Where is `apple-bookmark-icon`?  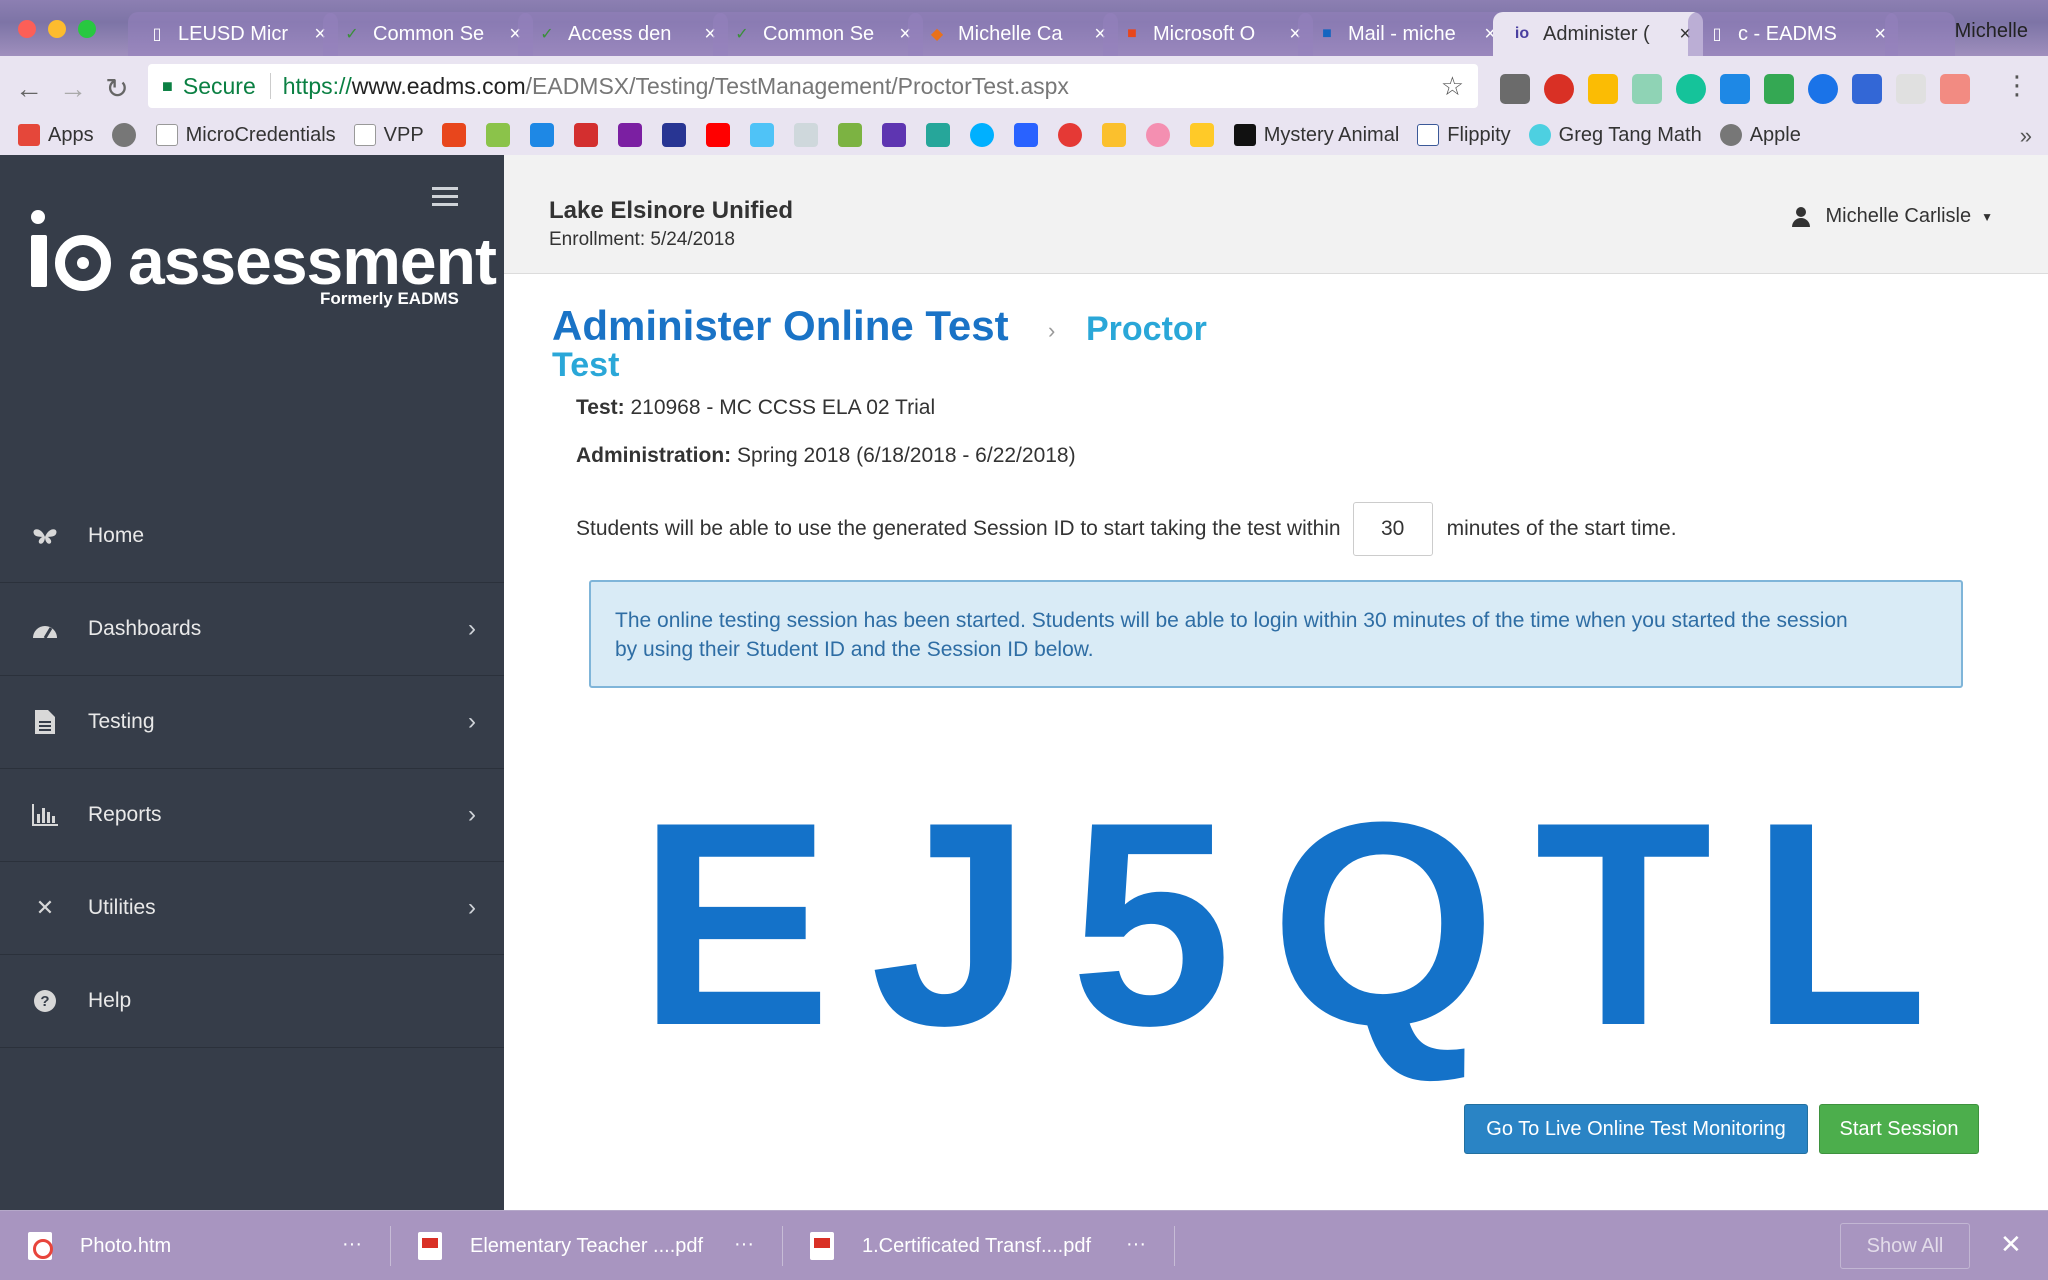 apple-bookmark-icon is located at coordinates (123, 135).